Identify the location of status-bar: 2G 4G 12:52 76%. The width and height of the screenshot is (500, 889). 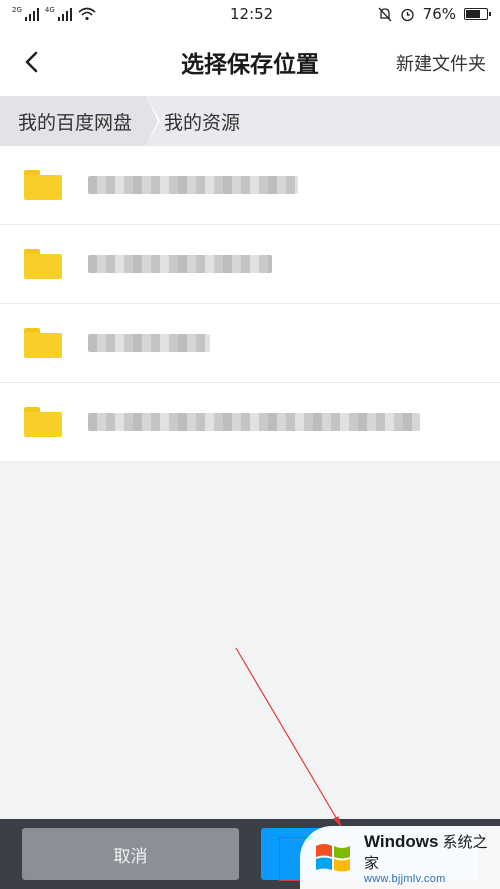
(250, 14).